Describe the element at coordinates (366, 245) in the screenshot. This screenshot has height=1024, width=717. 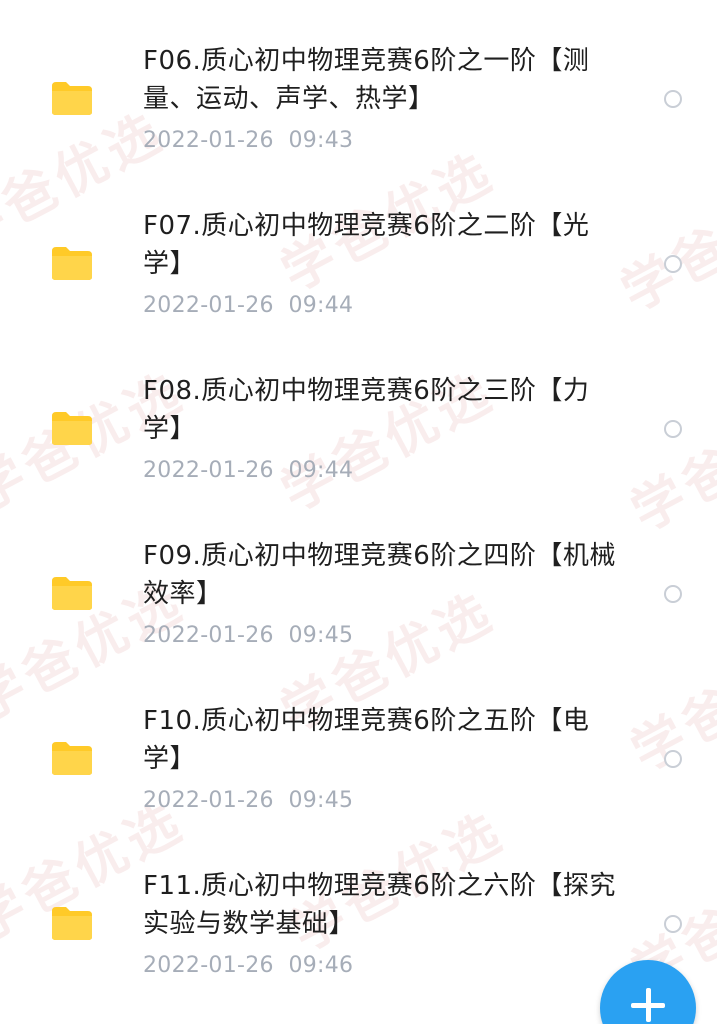
I see `file-name: F07.质心初中物理竞赛6阶之二阶【光学】` at that location.